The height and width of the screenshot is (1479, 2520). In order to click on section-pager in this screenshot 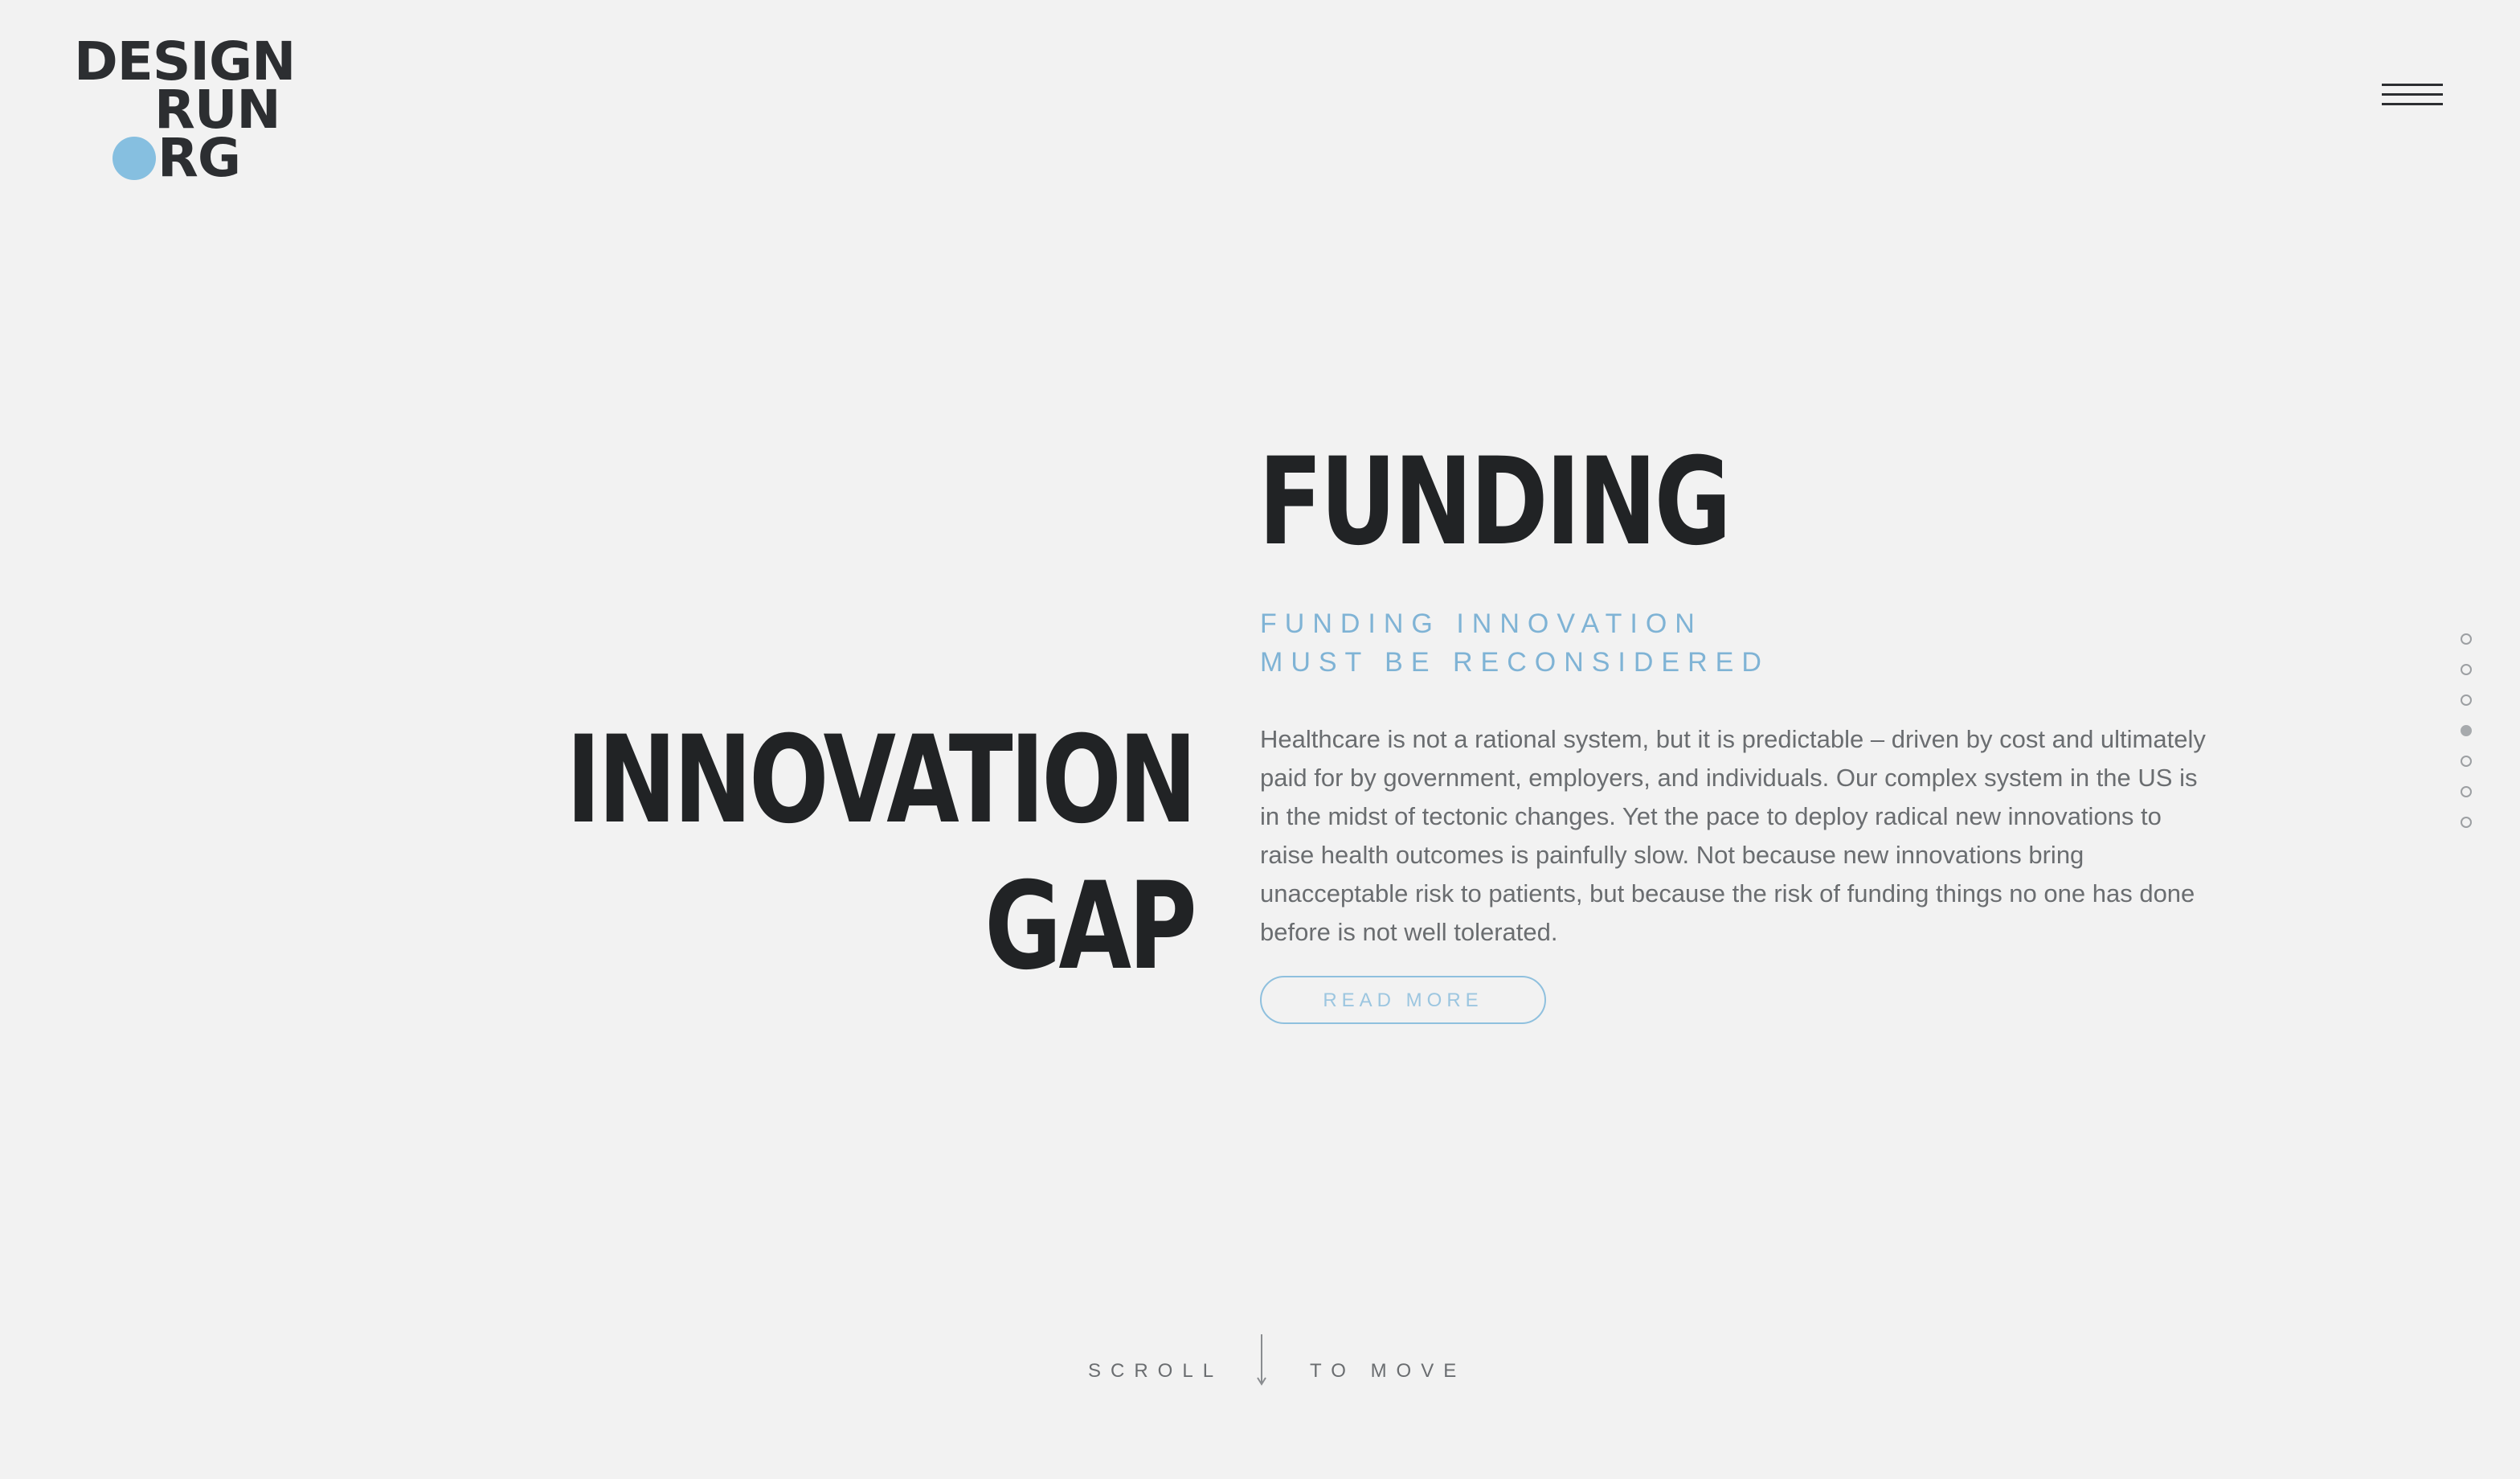, I will do `click(2469, 740)`.